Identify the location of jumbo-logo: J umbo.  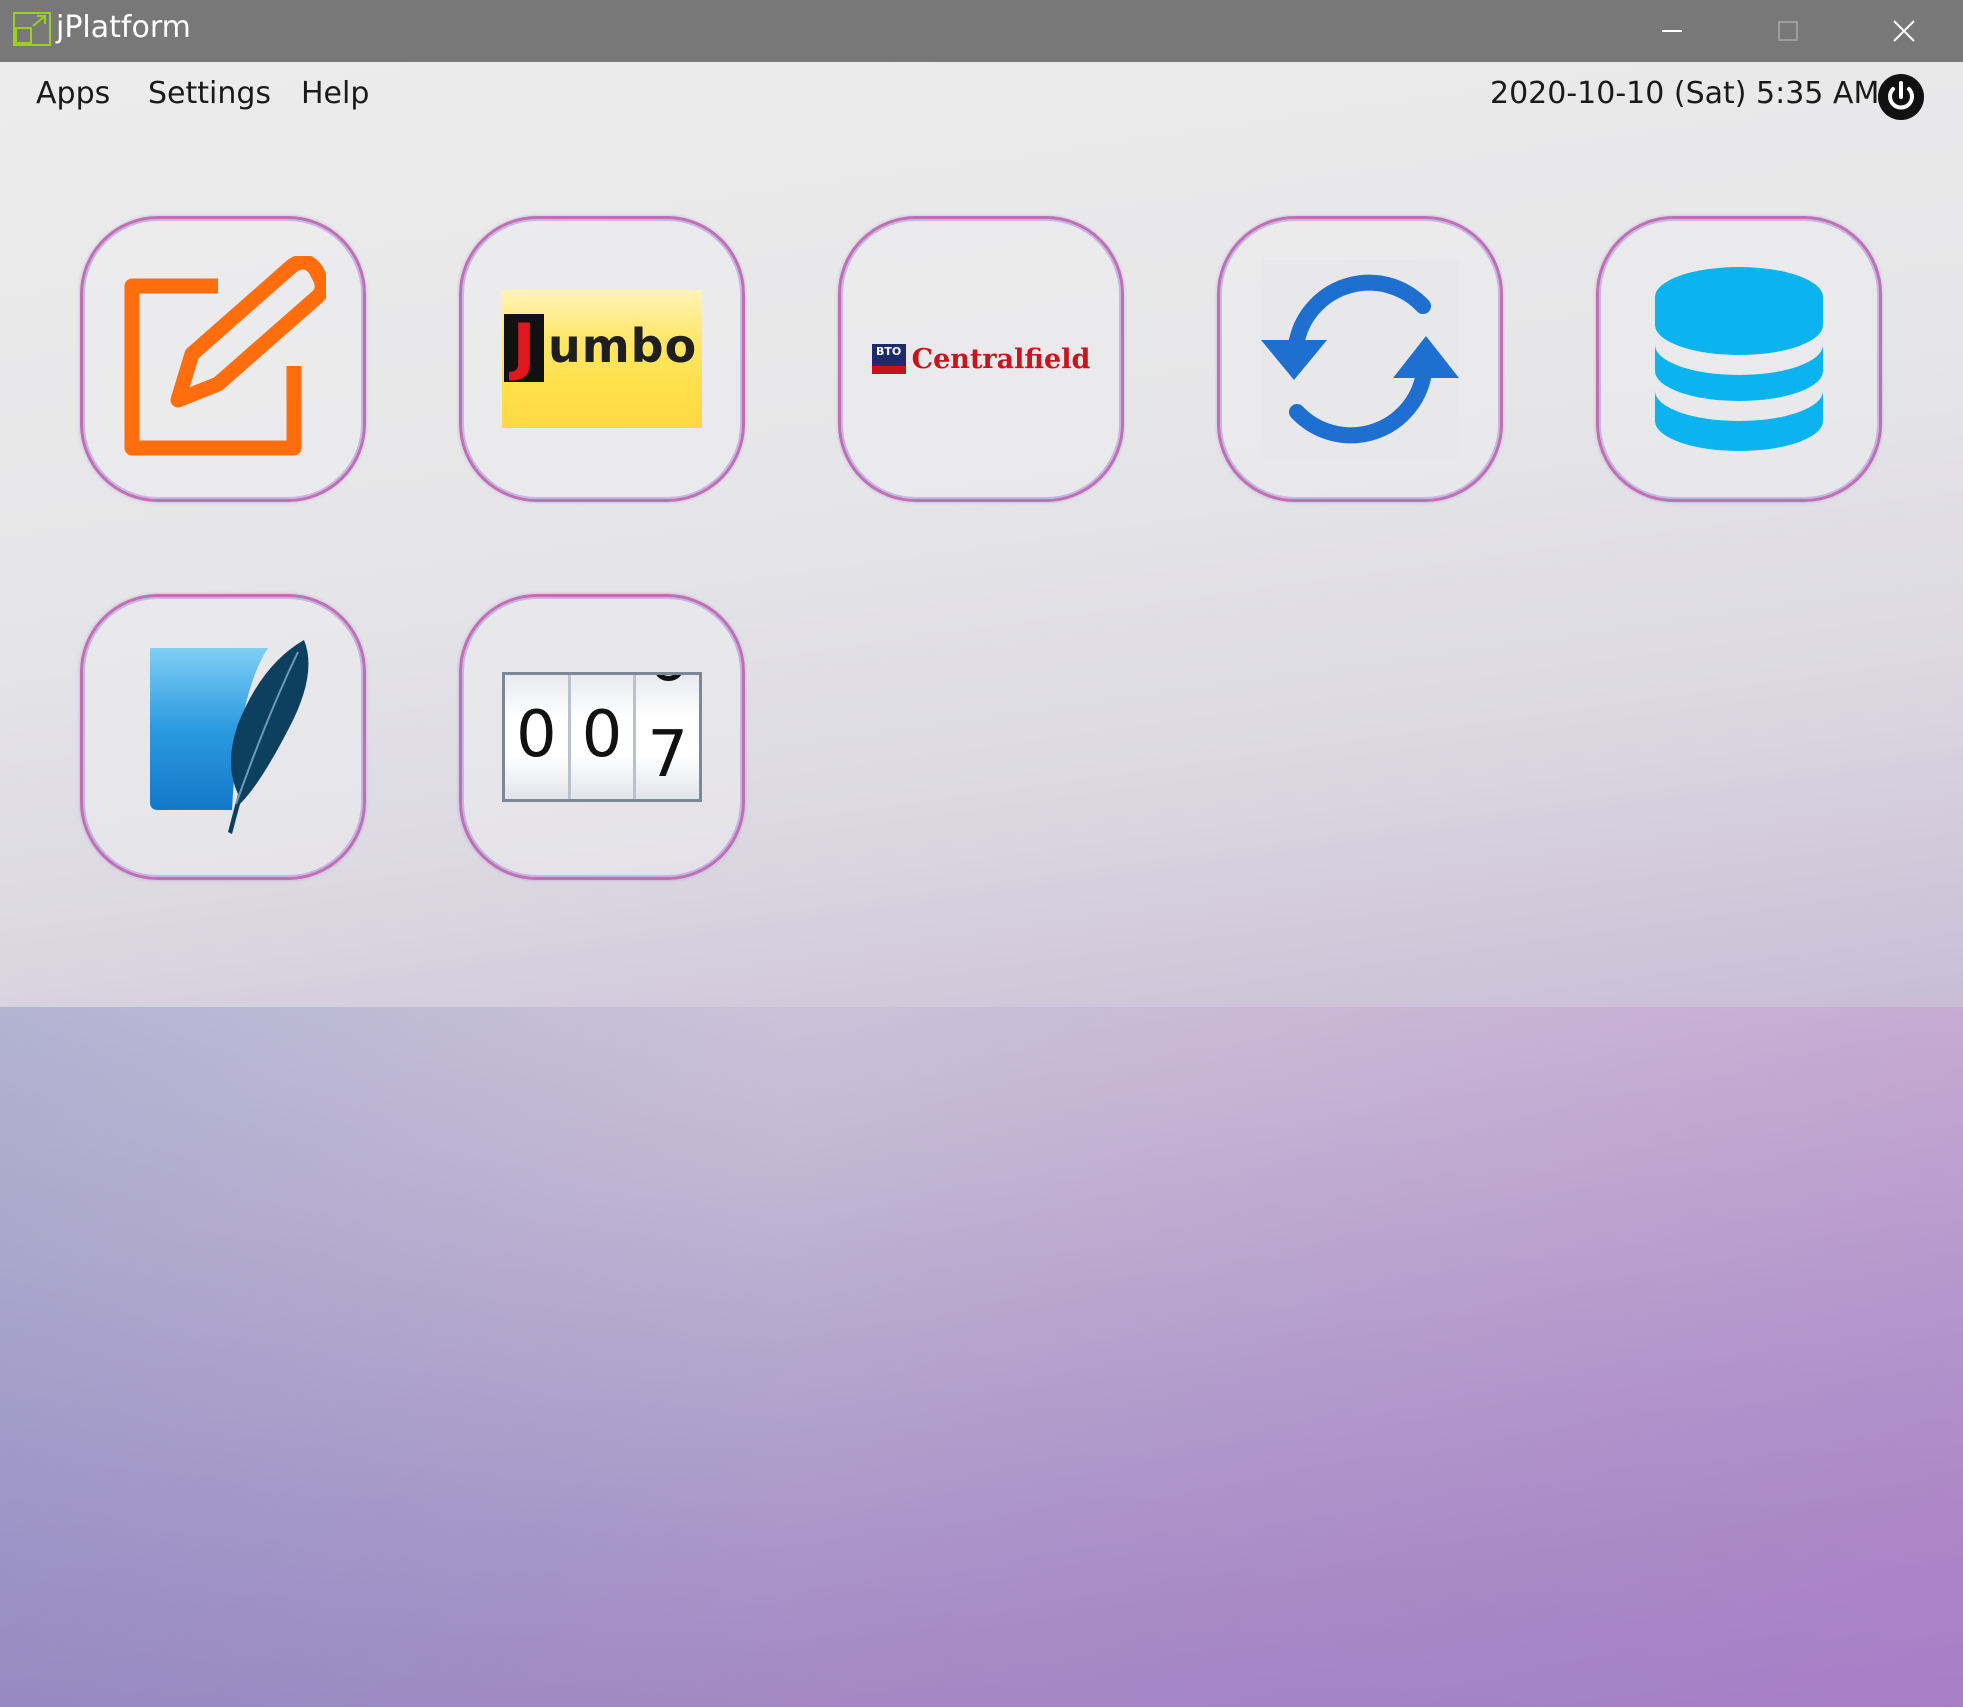
(602, 359).